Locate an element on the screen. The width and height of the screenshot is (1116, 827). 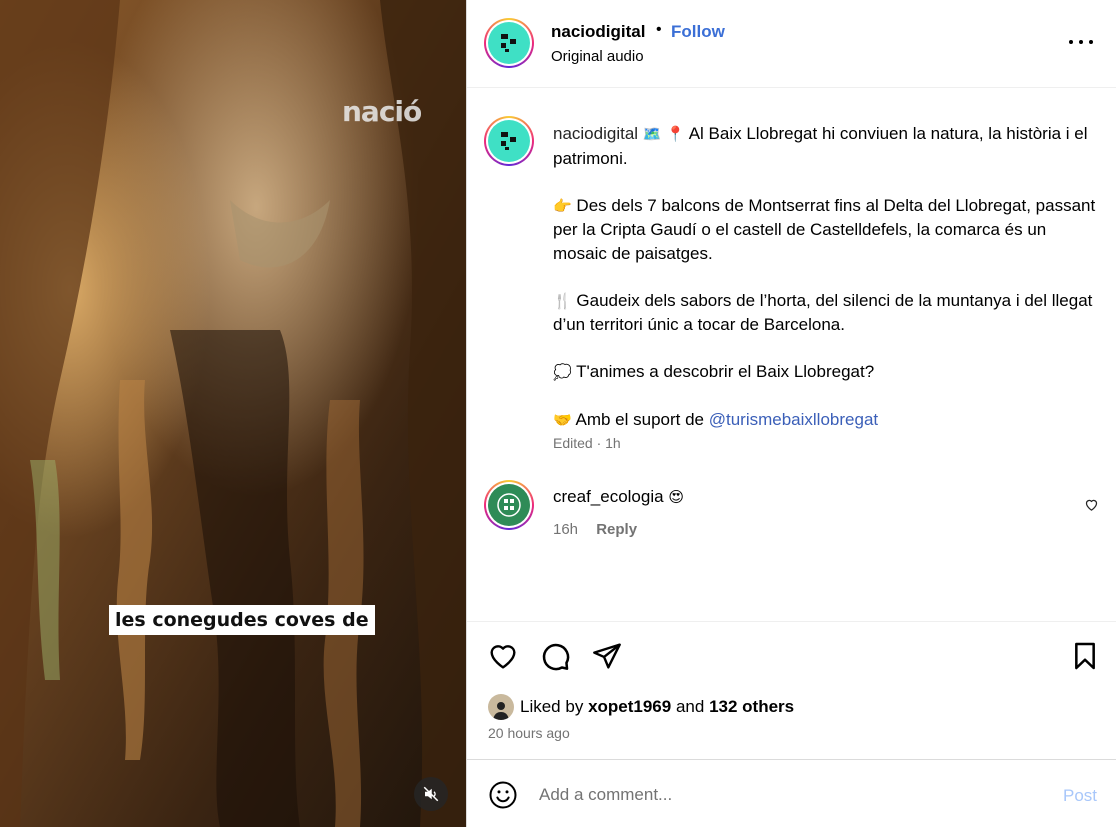
map-pin-emoji: 🗺️ 📍 is located at coordinates (663, 134).